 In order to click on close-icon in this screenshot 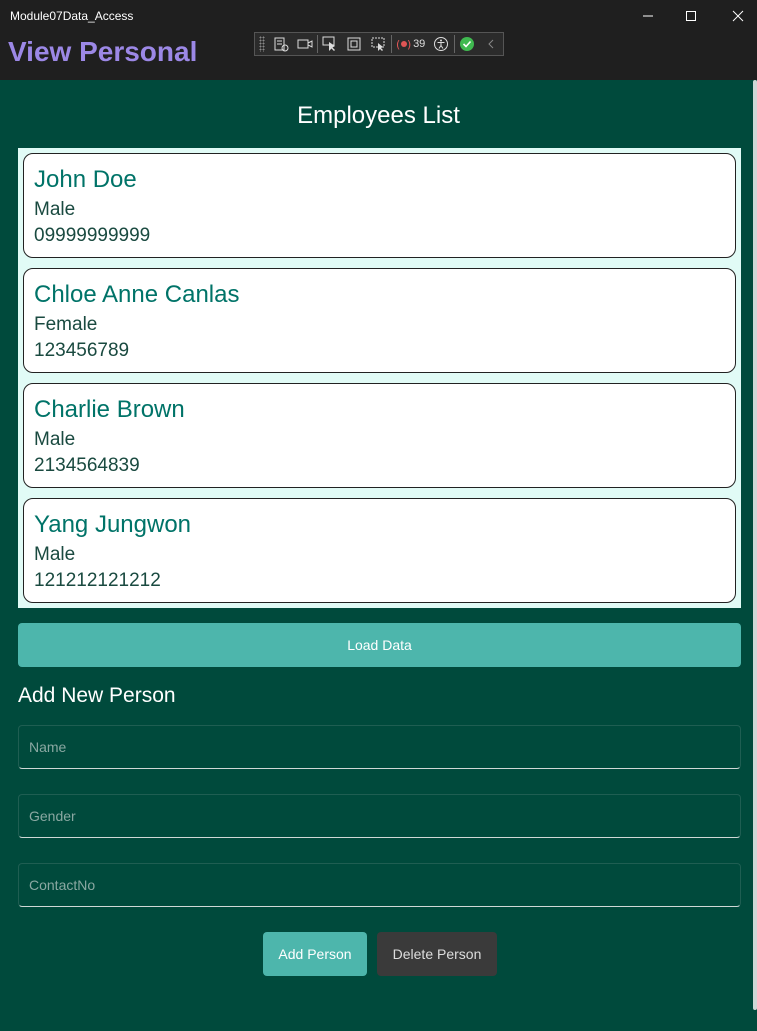, I will do `click(738, 16)`.